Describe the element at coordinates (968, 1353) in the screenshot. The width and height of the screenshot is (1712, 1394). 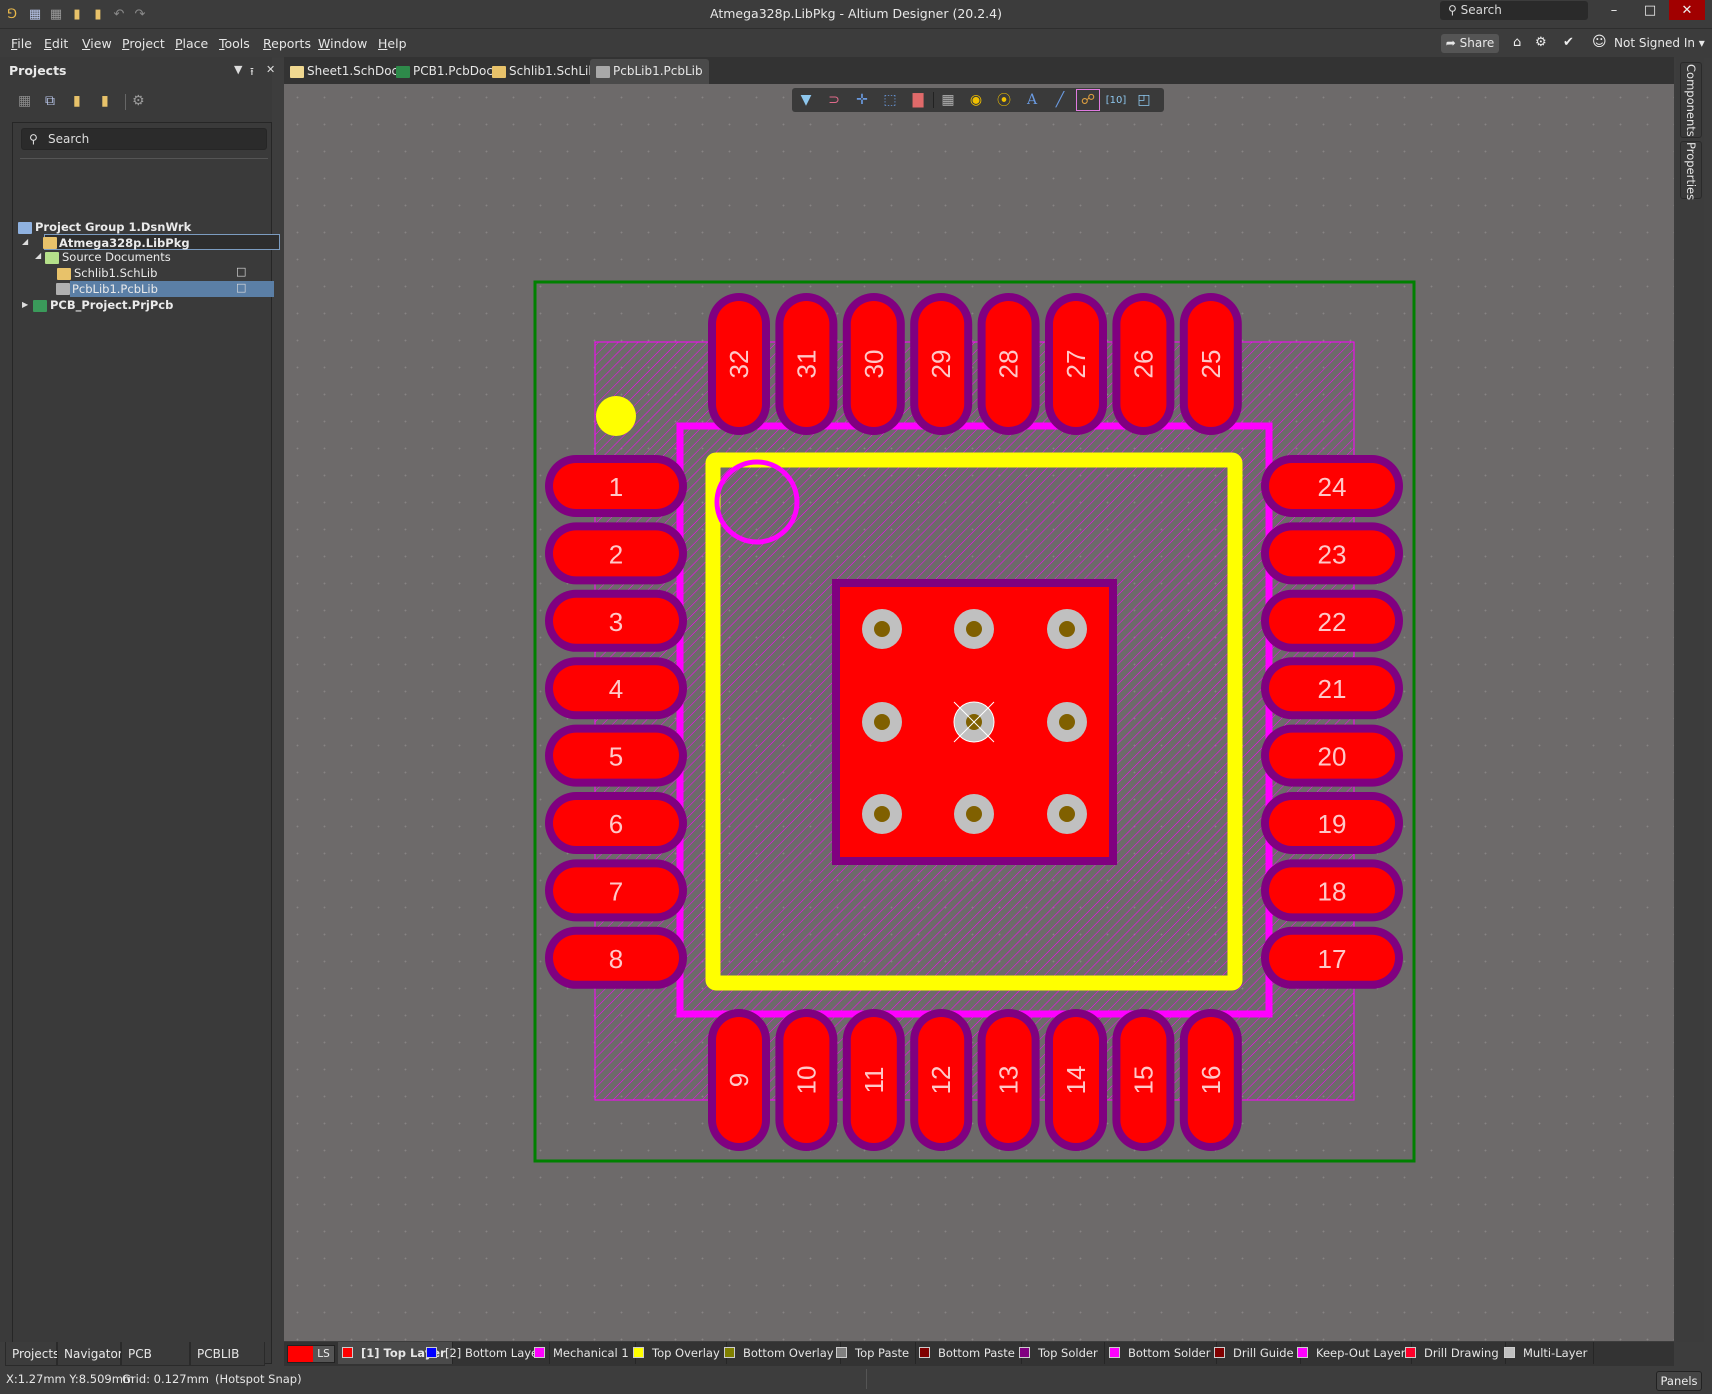
I see `layer-tab: Bottom Paste` at that location.